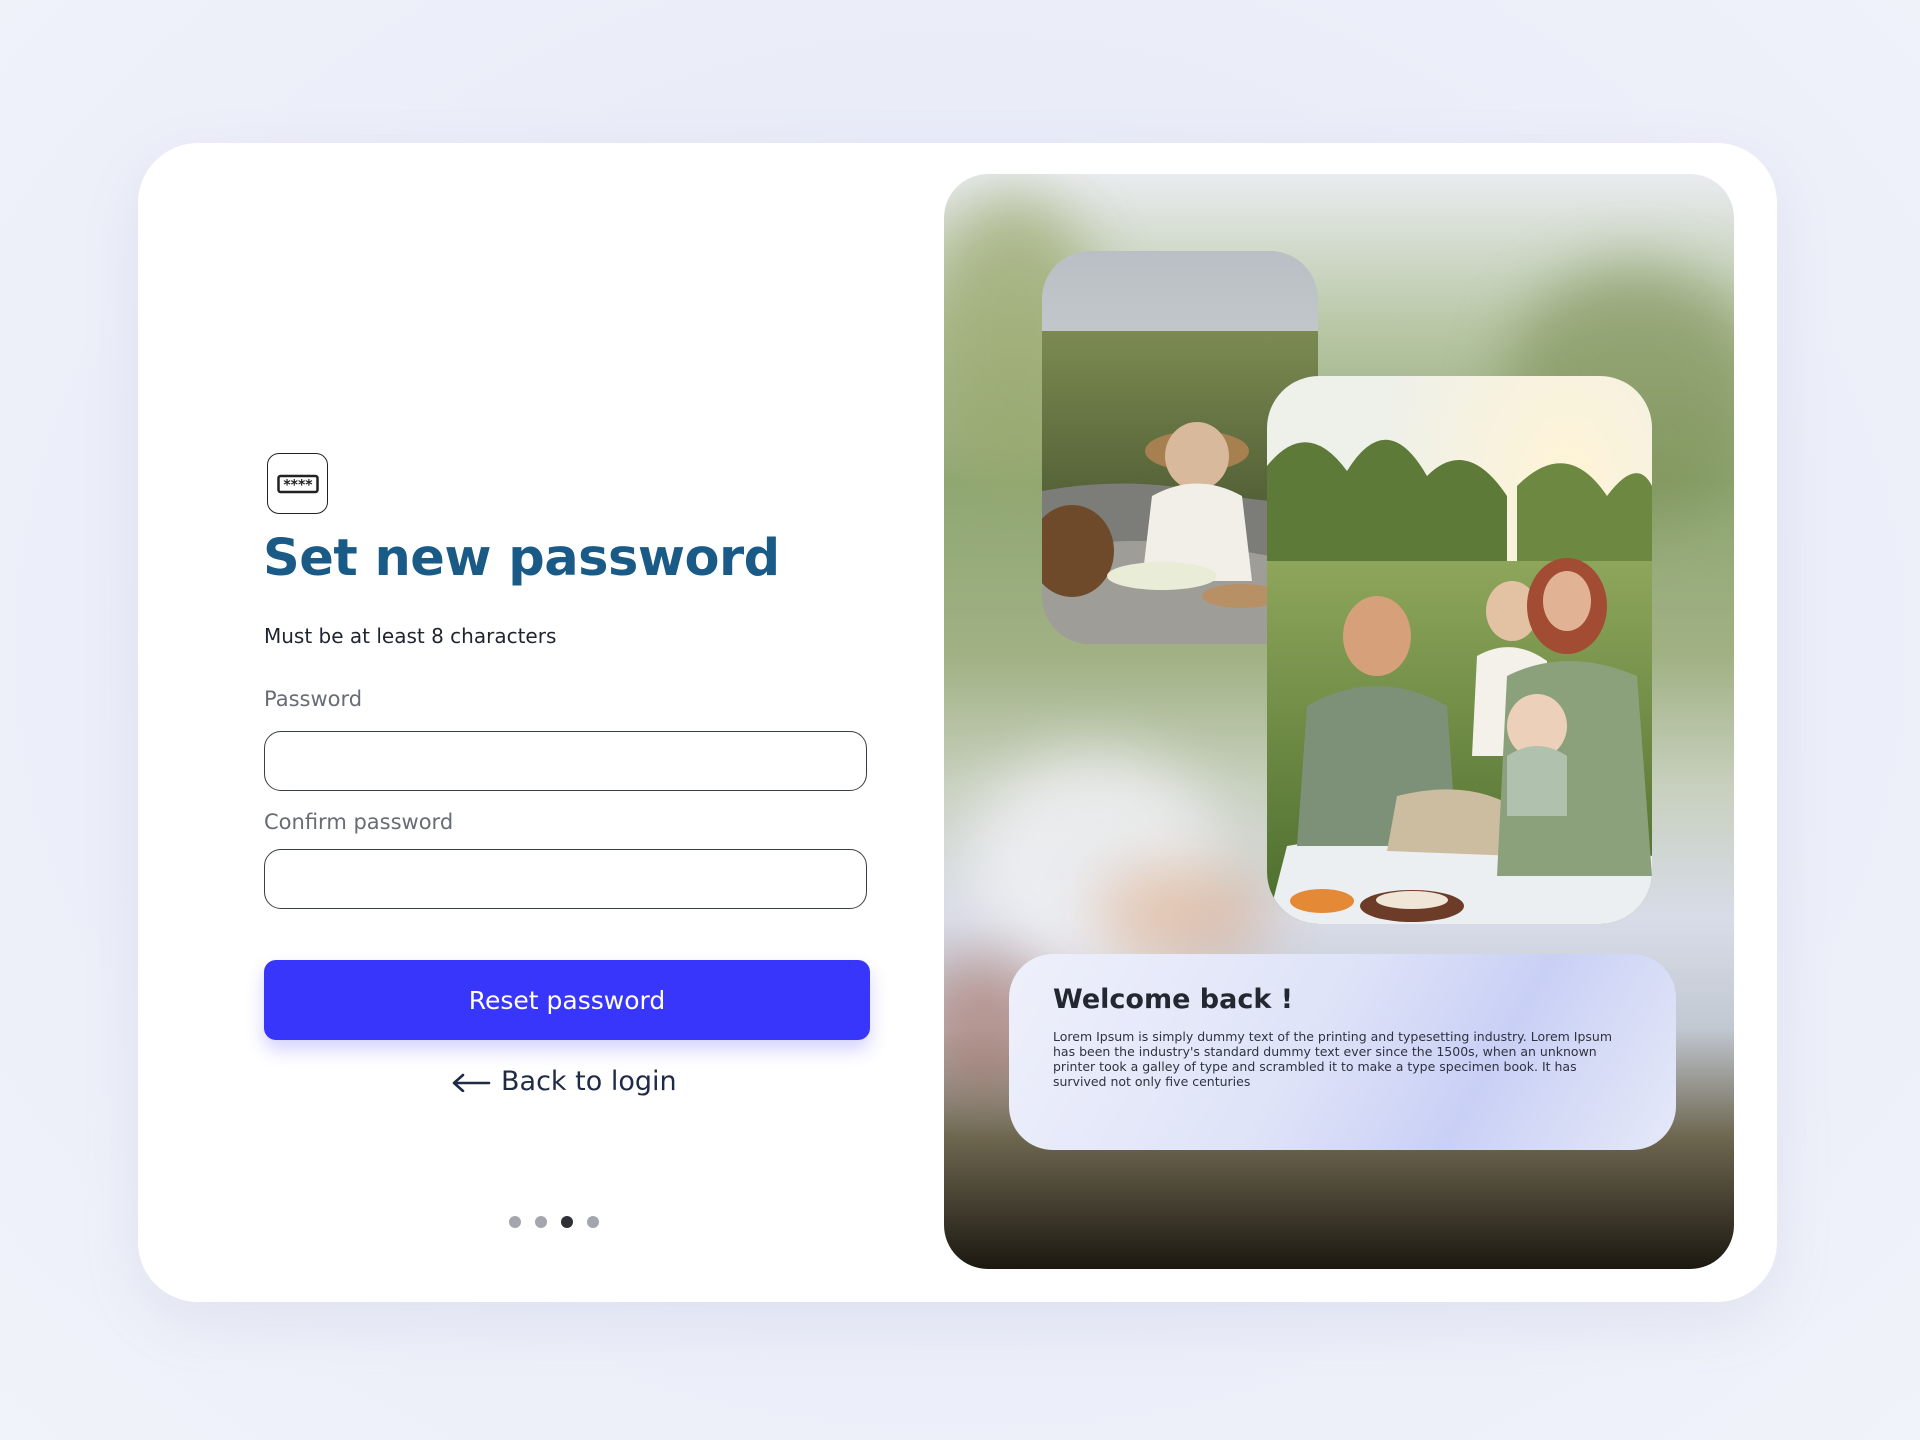  What do you see at coordinates (471, 1082) in the screenshot?
I see `arrow-left-icon` at bounding box center [471, 1082].